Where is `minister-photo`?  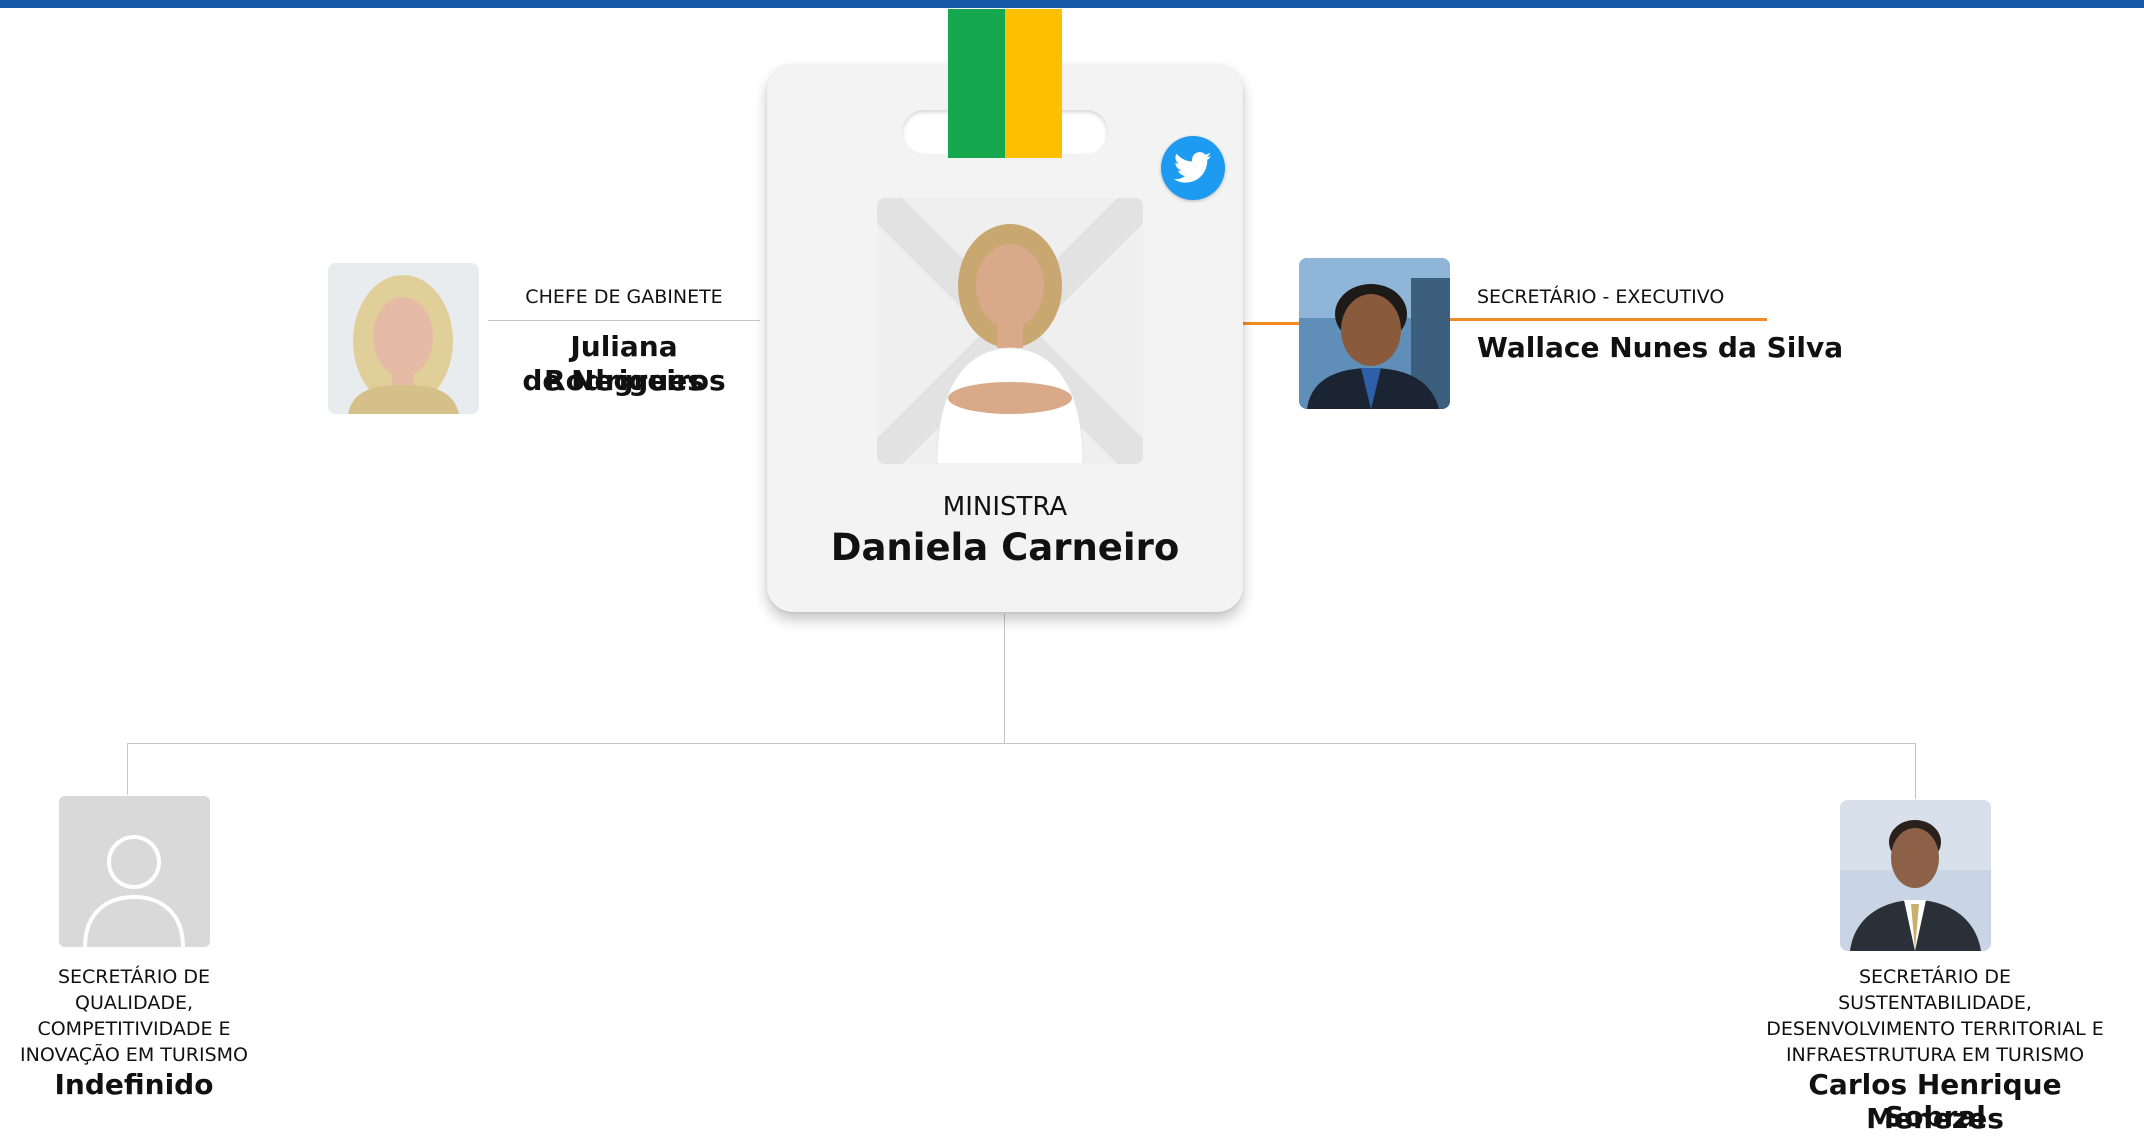 minister-photo is located at coordinates (1010, 331).